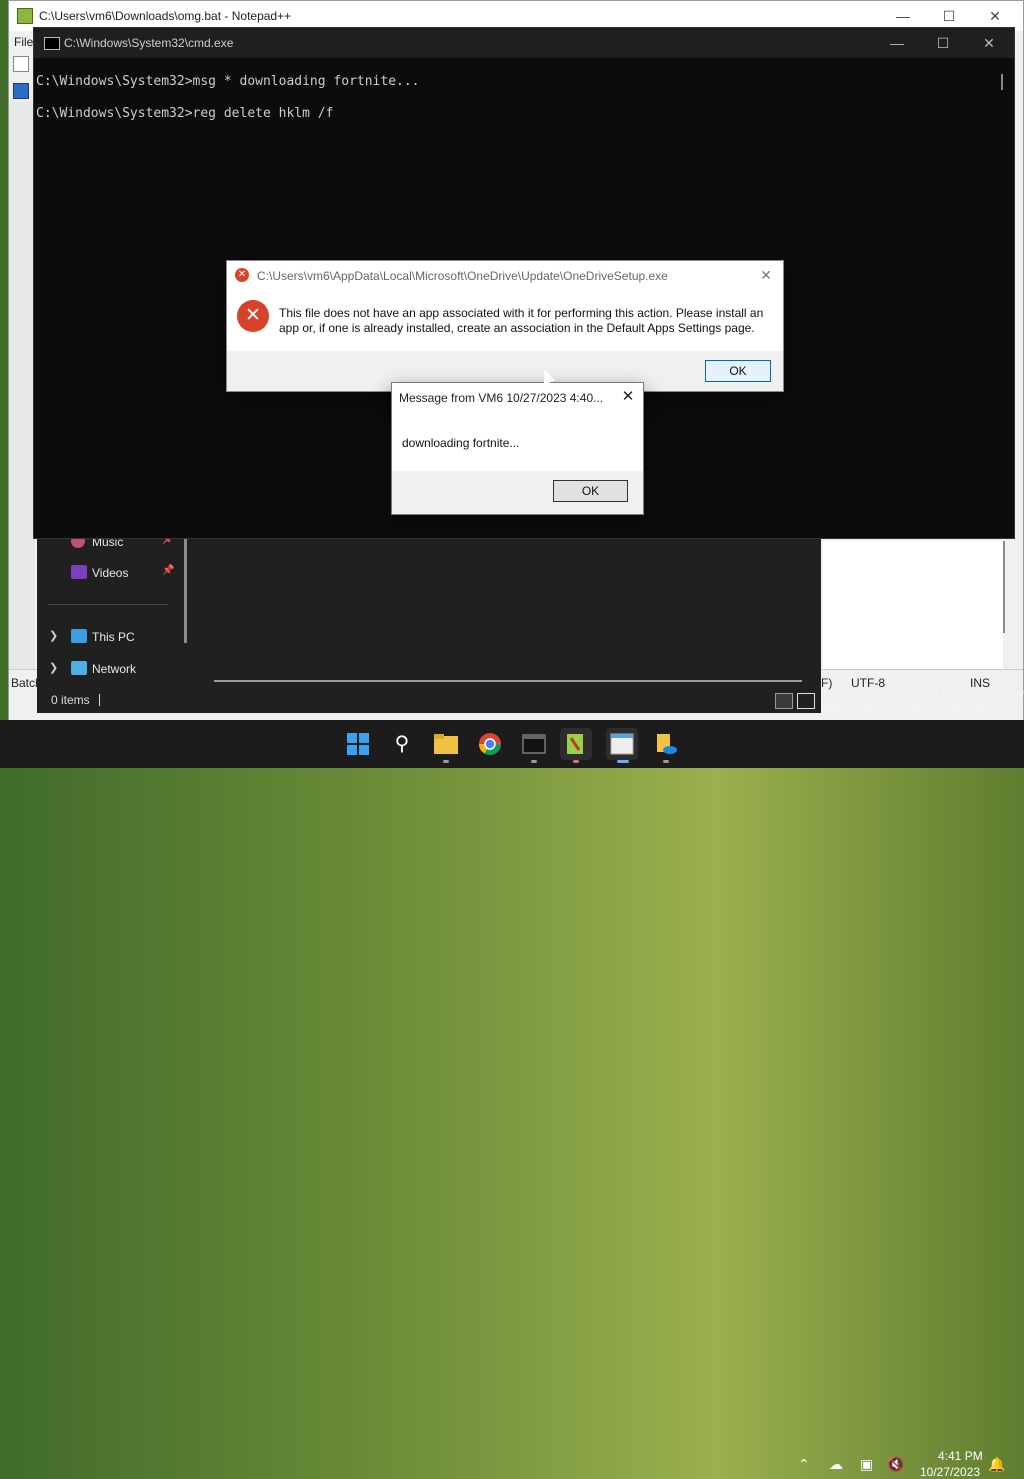 The width and height of the screenshot is (1024, 1479). What do you see at coordinates (534, 744) in the screenshot?
I see `terminal-icon` at bounding box center [534, 744].